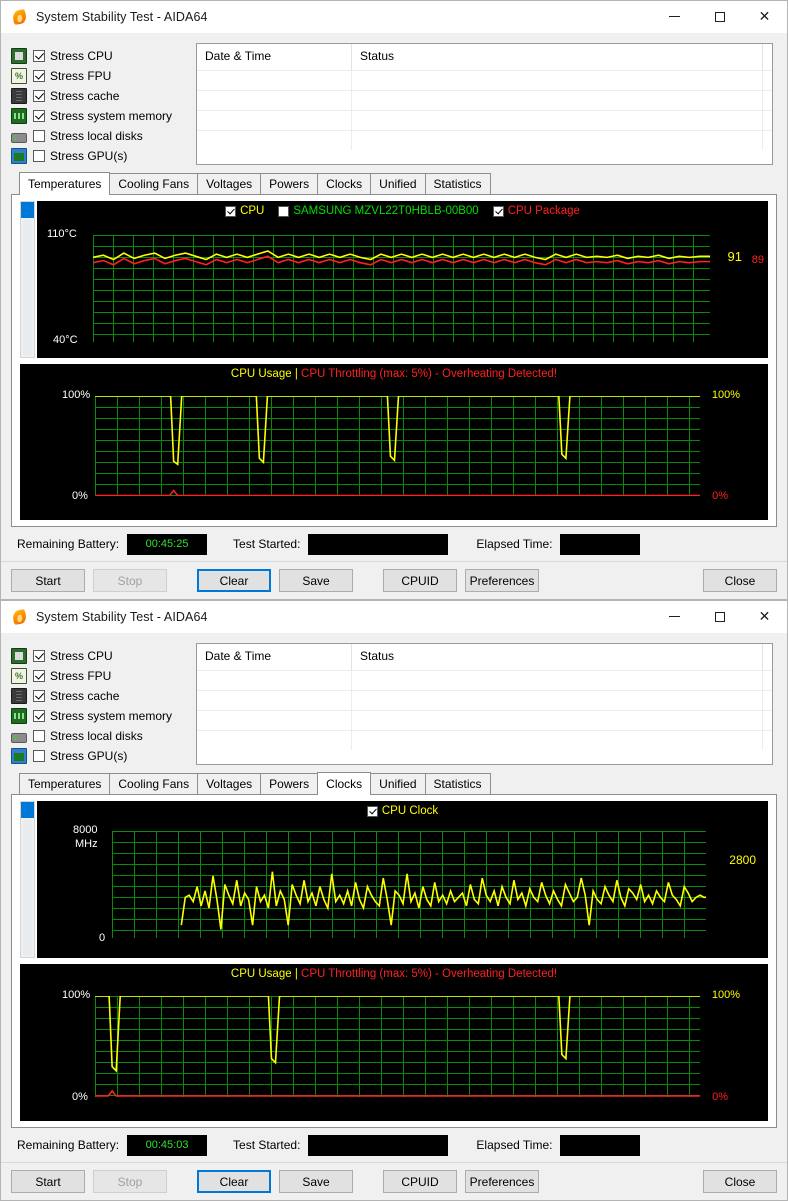  What do you see at coordinates (600, 1145) in the screenshot?
I see `elapsed-time-value` at bounding box center [600, 1145].